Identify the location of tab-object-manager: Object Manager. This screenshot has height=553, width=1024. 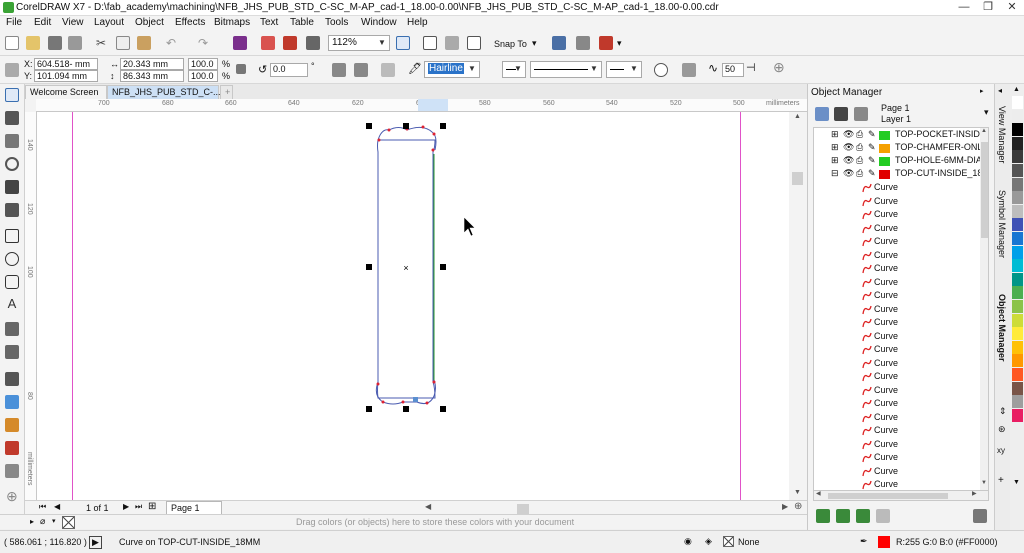
(1002, 328).